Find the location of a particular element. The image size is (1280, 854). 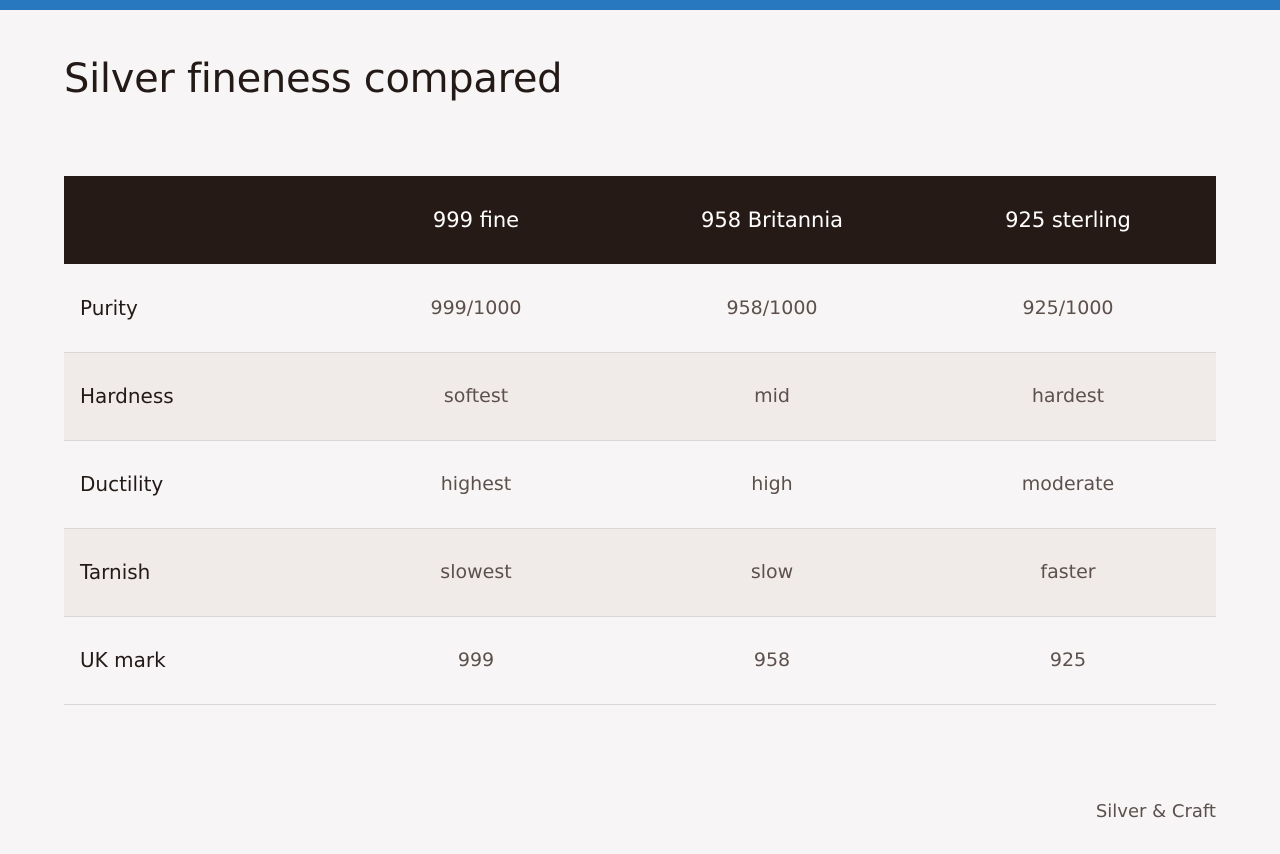

table-cell: 999 is located at coordinates (476, 660).